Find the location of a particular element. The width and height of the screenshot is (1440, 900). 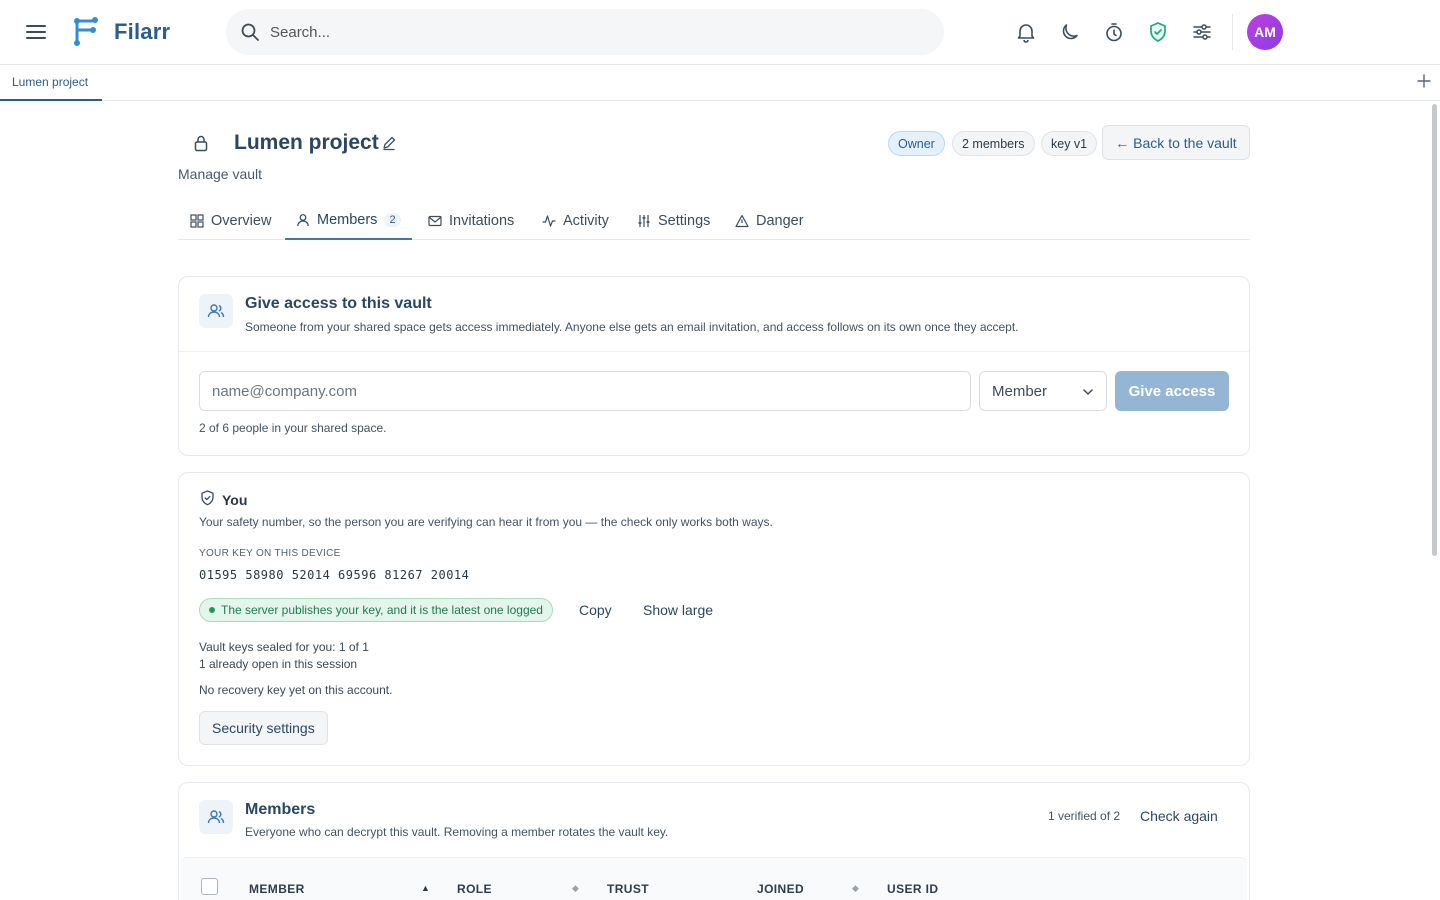

tab-invitations: Invitations is located at coordinates (471, 221).